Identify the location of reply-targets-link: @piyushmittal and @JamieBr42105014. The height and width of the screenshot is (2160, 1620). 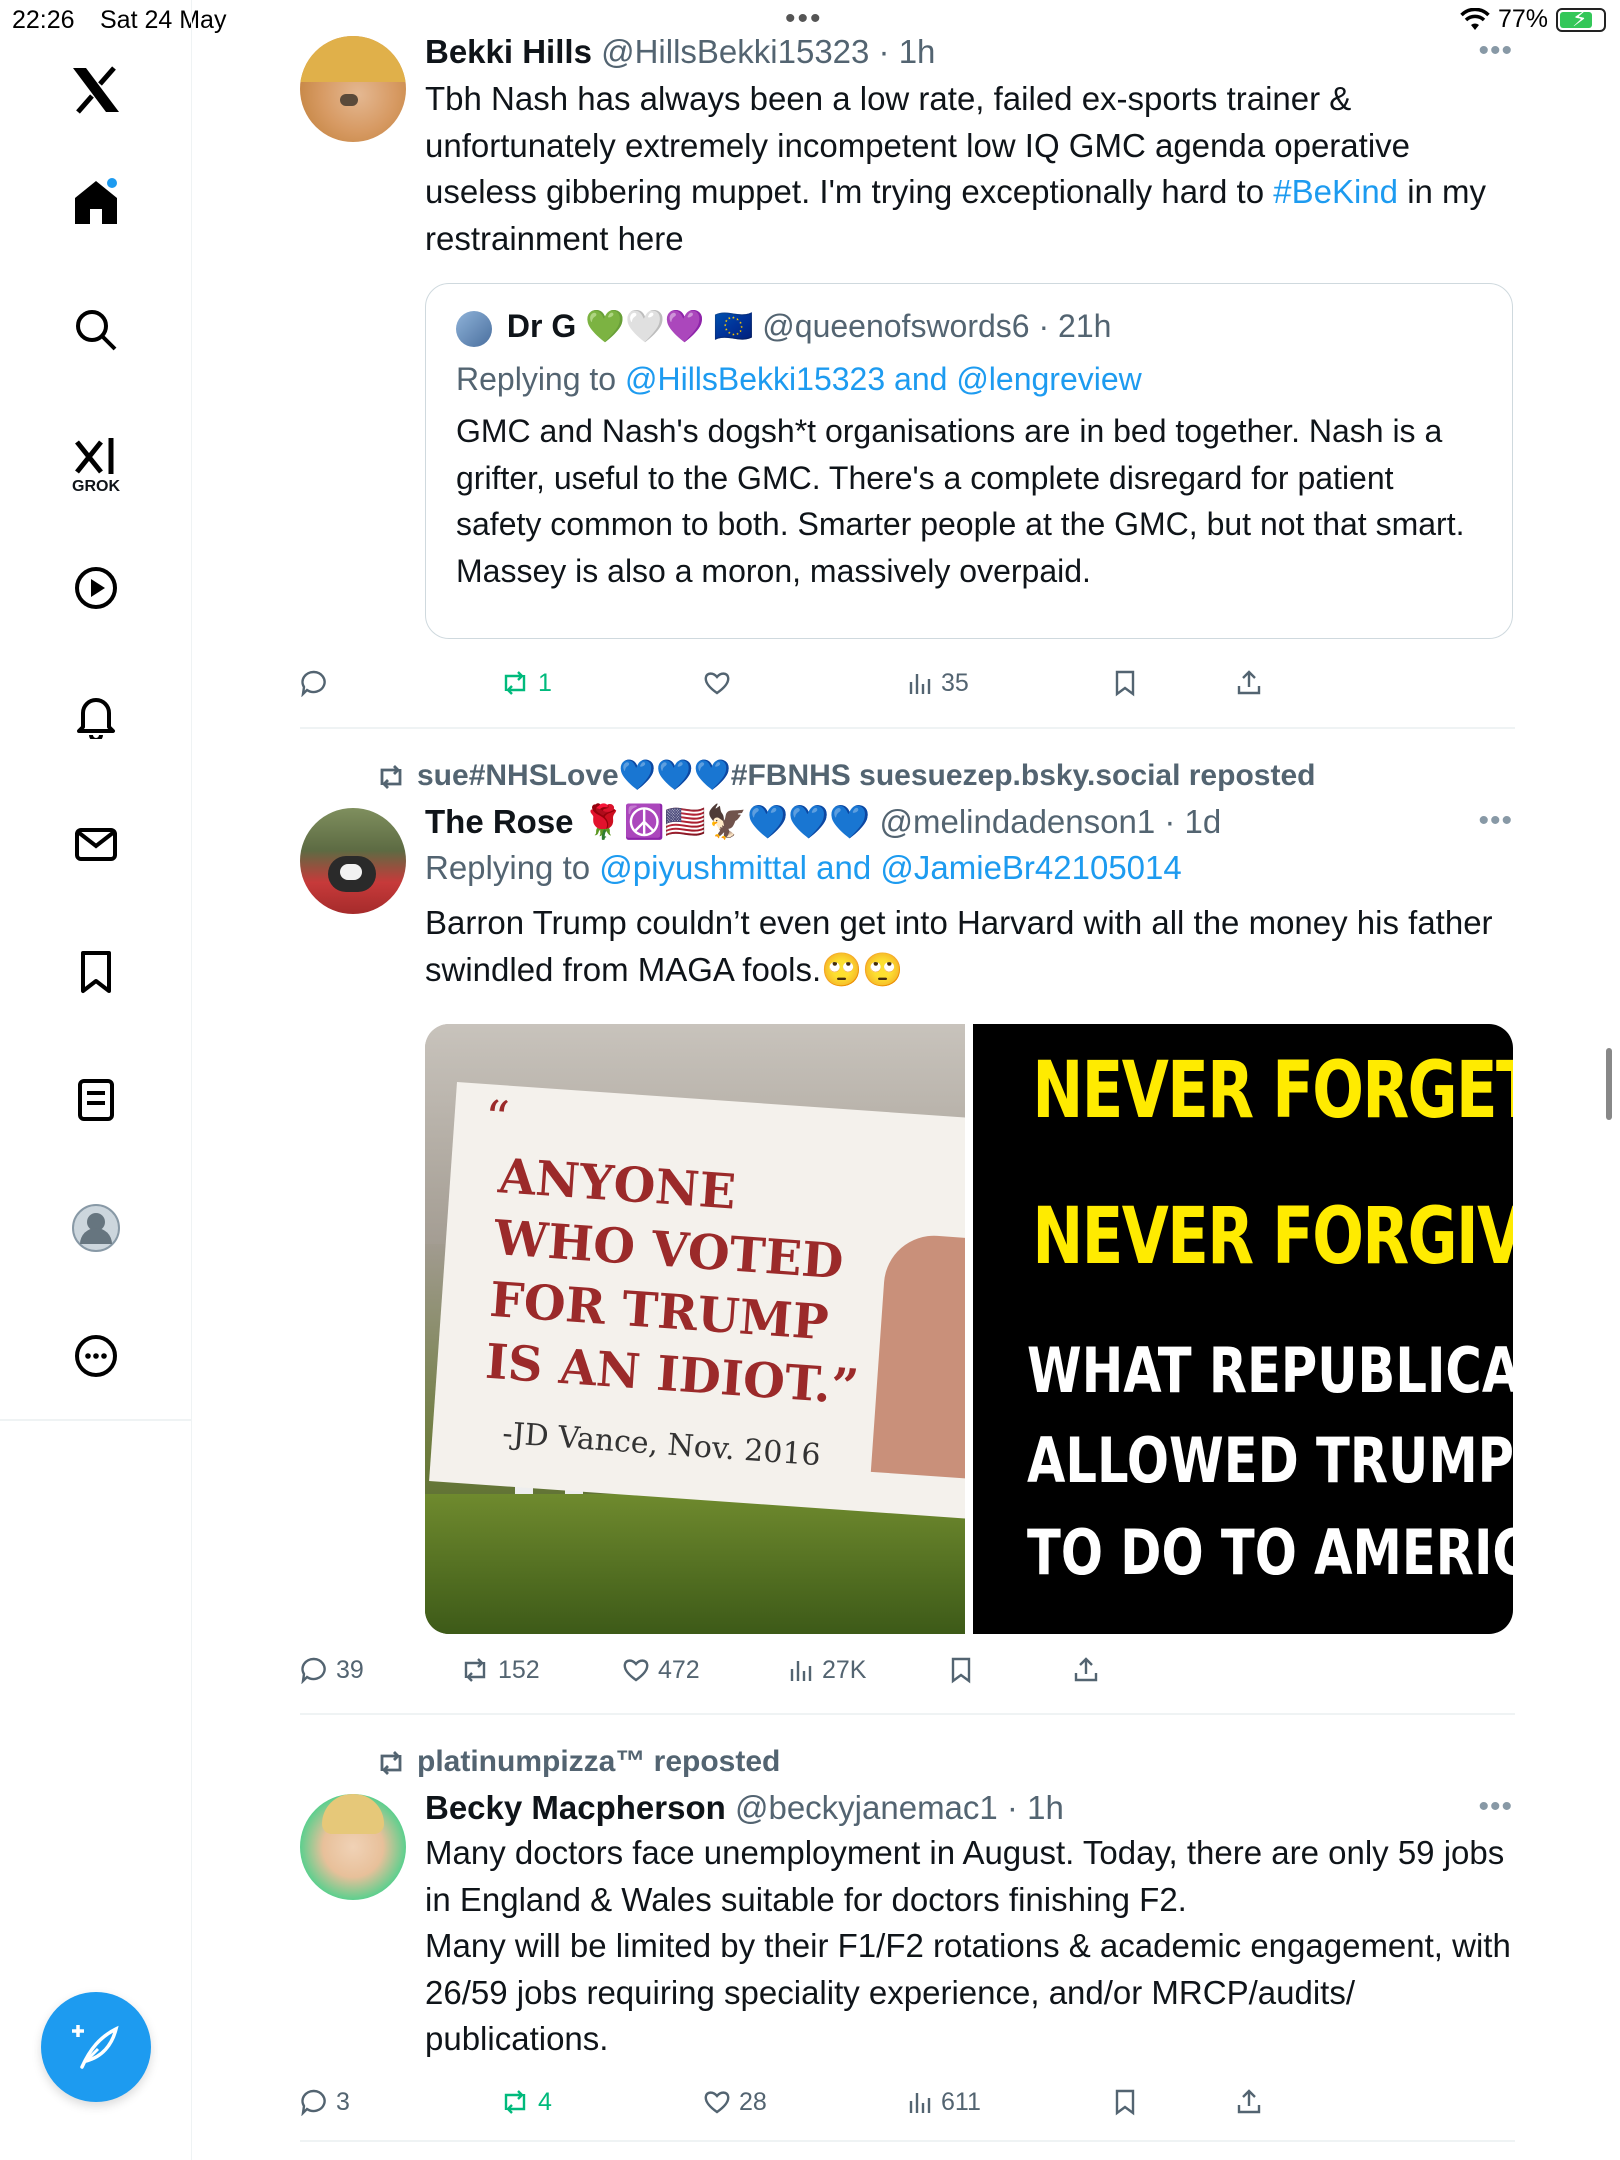
(890, 867).